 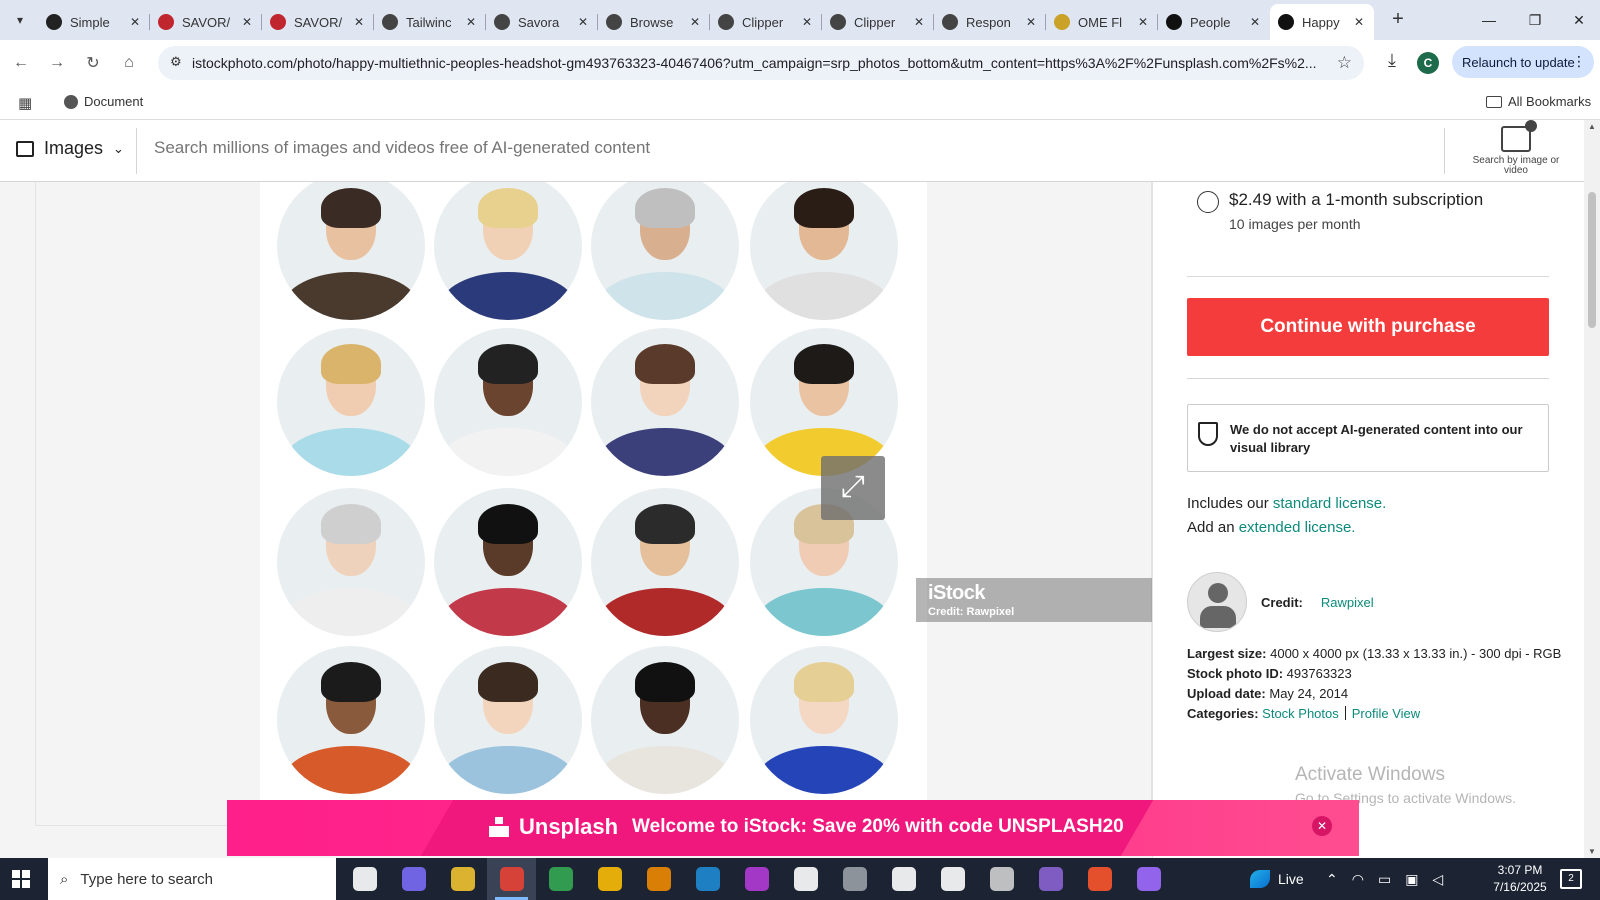 What do you see at coordinates (1217, 602) in the screenshot?
I see `contributor-avatar` at bounding box center [1217, 602].